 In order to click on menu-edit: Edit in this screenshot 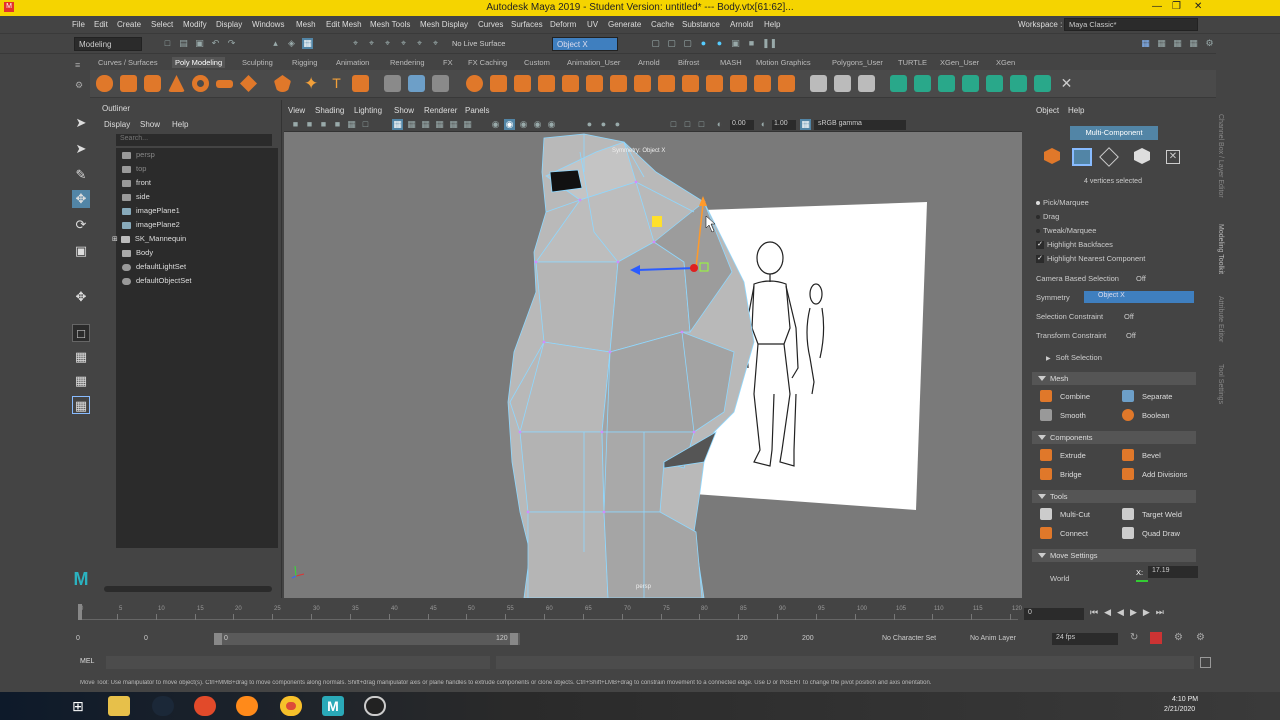, I will do `click(101, 24)`.